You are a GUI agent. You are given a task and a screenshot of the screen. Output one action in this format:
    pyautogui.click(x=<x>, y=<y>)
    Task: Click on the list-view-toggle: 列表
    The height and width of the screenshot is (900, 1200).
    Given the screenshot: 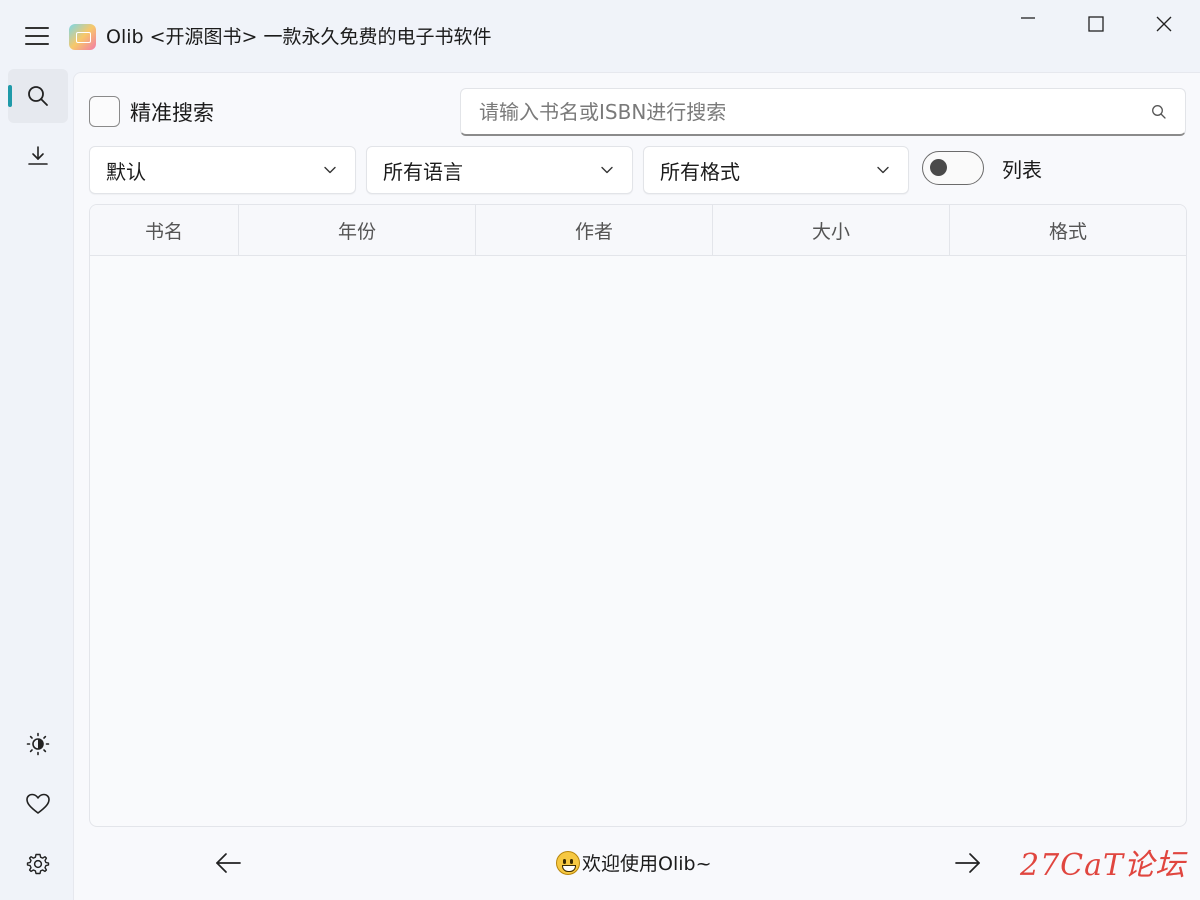 What is the action you would take?
    pyautogui.click(x=982, y=168)
    